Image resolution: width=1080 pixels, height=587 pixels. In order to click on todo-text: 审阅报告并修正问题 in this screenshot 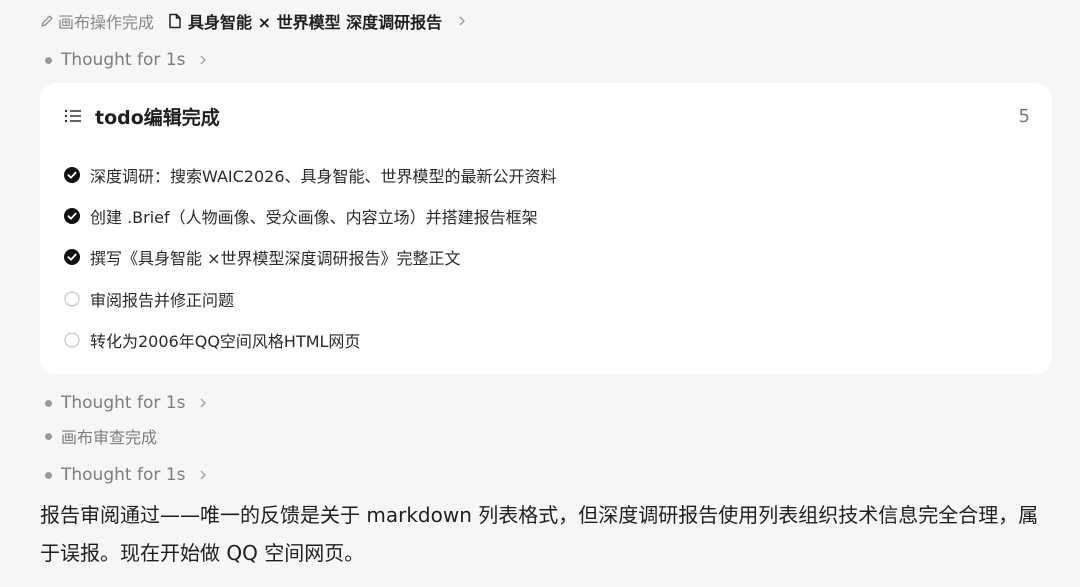, I will do `click(162, 300)`.